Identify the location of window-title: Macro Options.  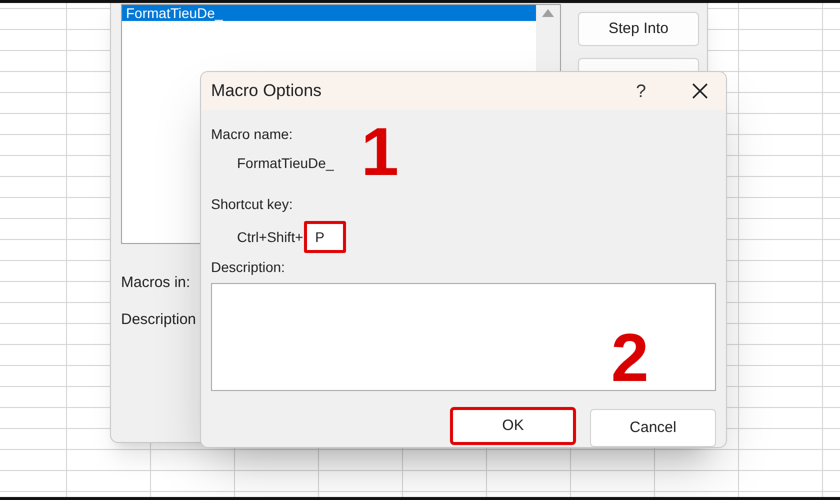
(267, 91).